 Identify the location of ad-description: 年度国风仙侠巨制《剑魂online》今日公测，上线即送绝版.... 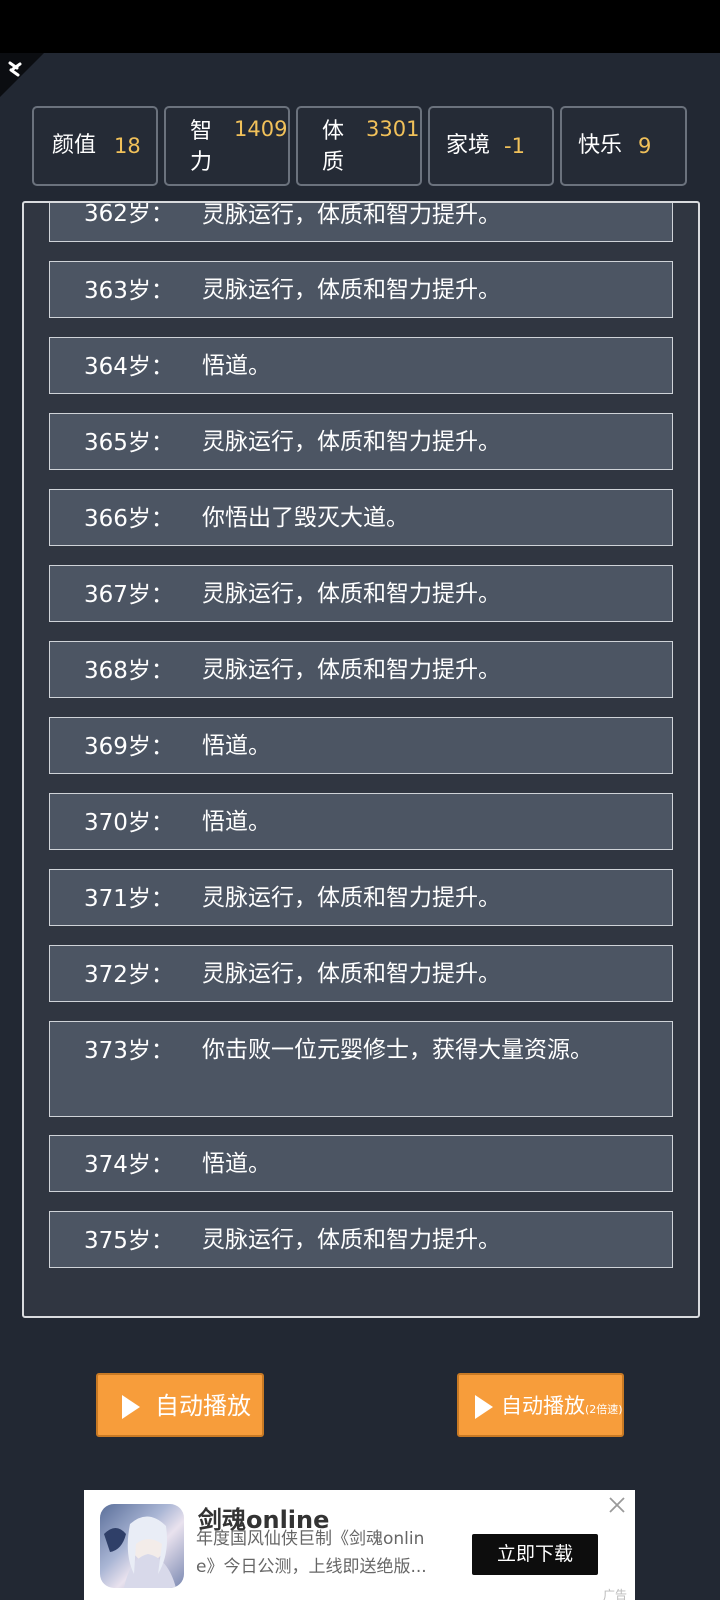
(311, 1553).